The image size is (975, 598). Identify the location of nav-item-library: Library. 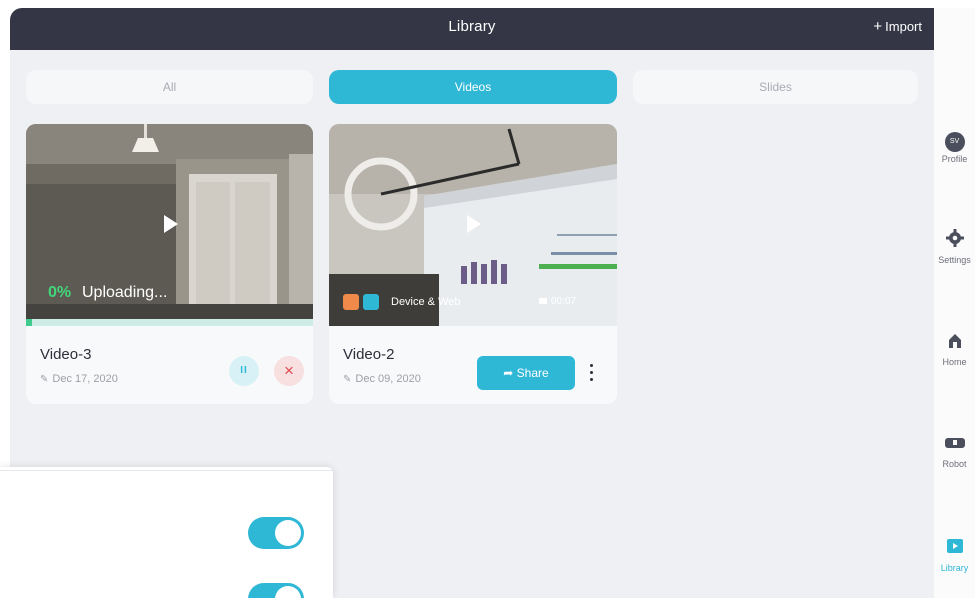
(954, 554).